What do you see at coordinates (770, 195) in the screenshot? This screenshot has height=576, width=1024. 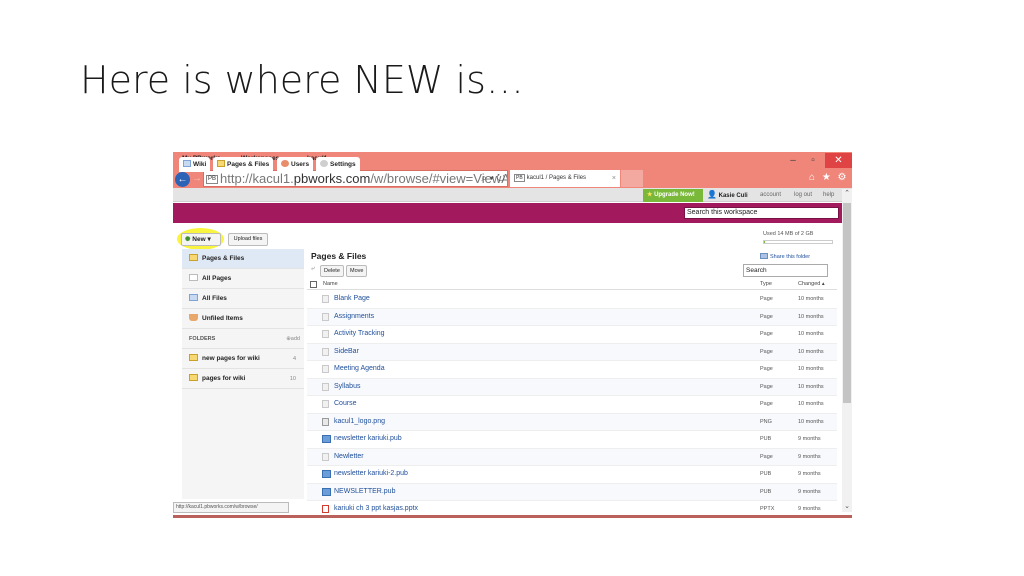 I see `account-link: account` at bounding box center [770, 195].